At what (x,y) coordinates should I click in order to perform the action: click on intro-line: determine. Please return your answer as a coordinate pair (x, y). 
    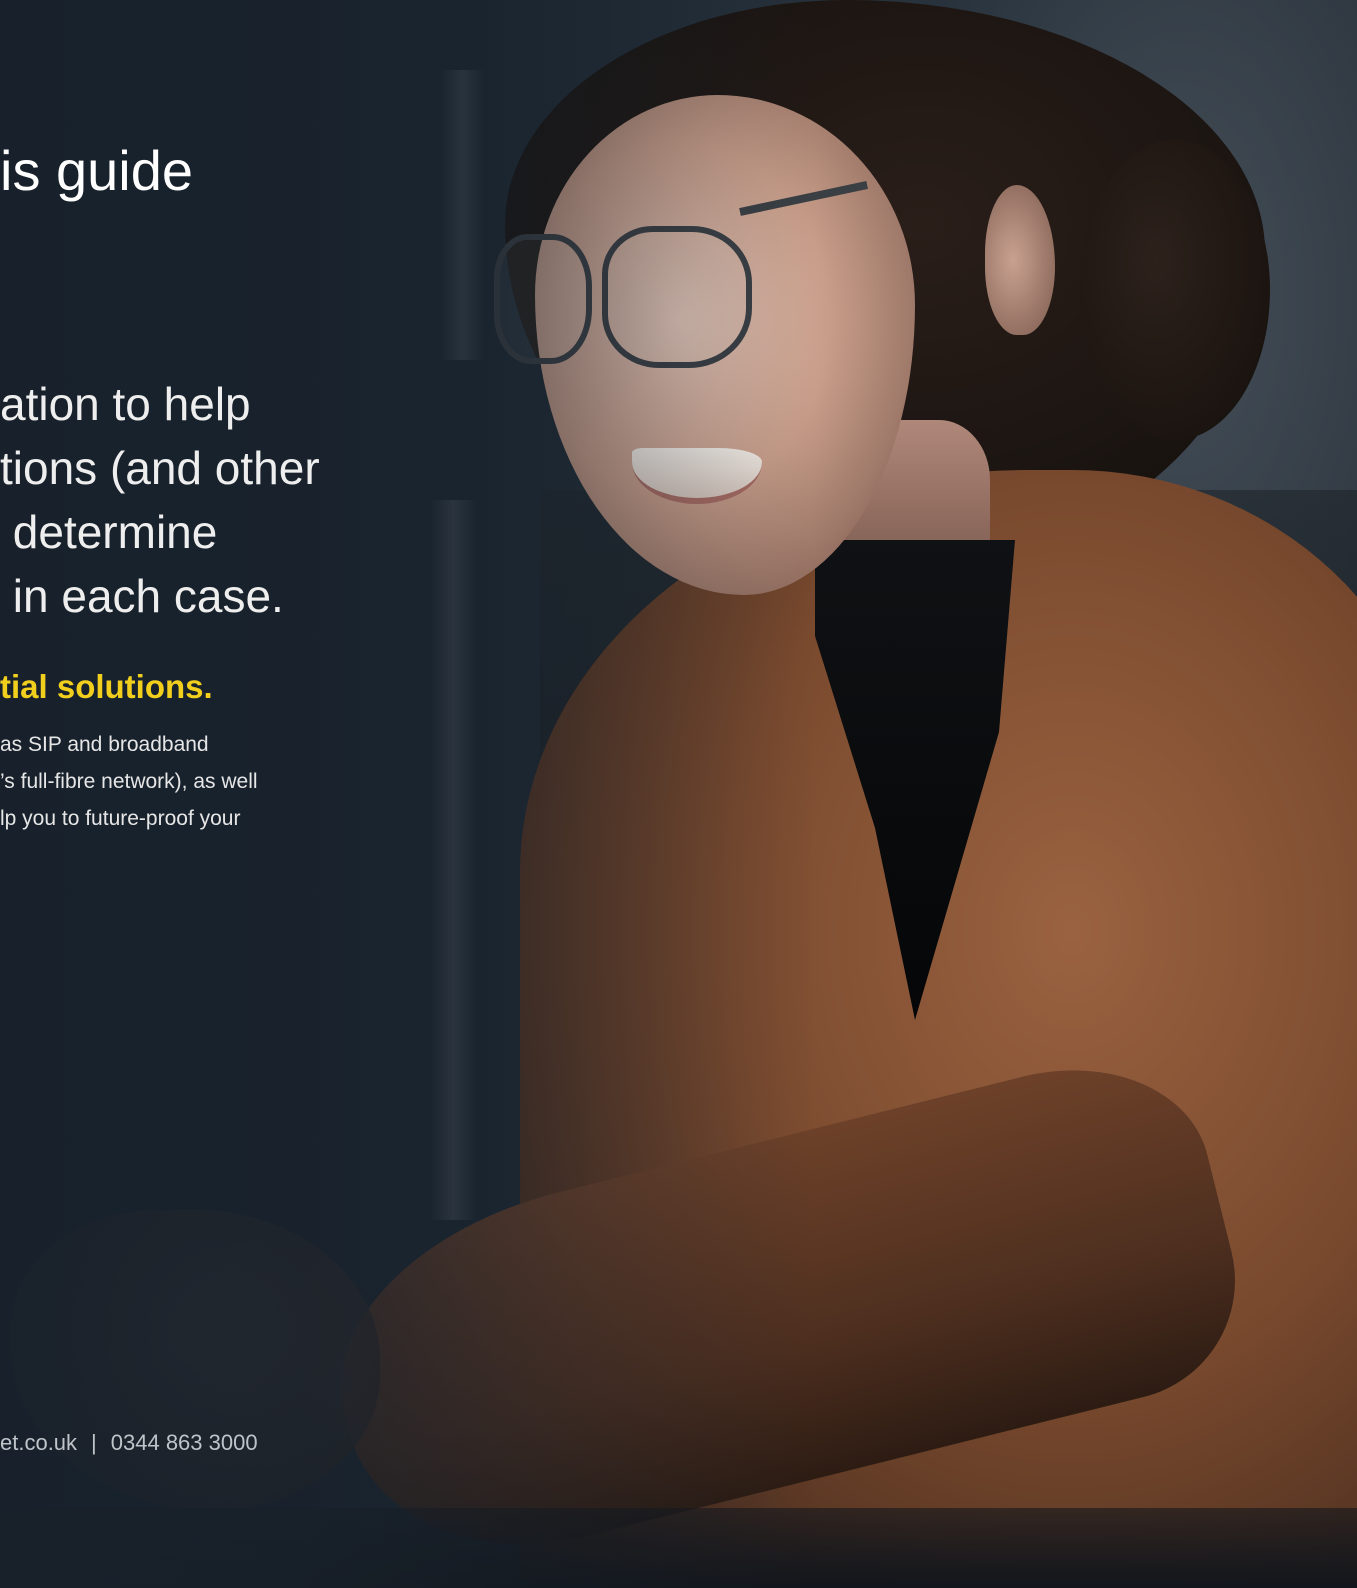
    Looking at the image, I should click on (109, 532).